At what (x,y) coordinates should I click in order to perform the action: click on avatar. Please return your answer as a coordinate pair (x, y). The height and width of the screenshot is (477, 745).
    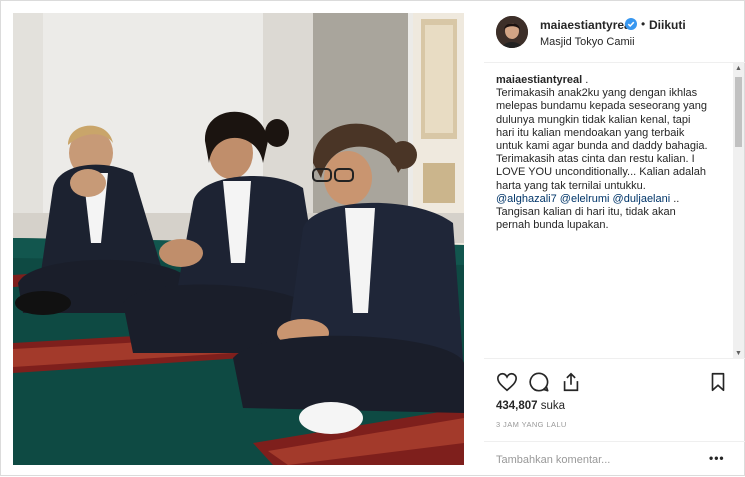
    Looking at the image, I should click on (512, 32).